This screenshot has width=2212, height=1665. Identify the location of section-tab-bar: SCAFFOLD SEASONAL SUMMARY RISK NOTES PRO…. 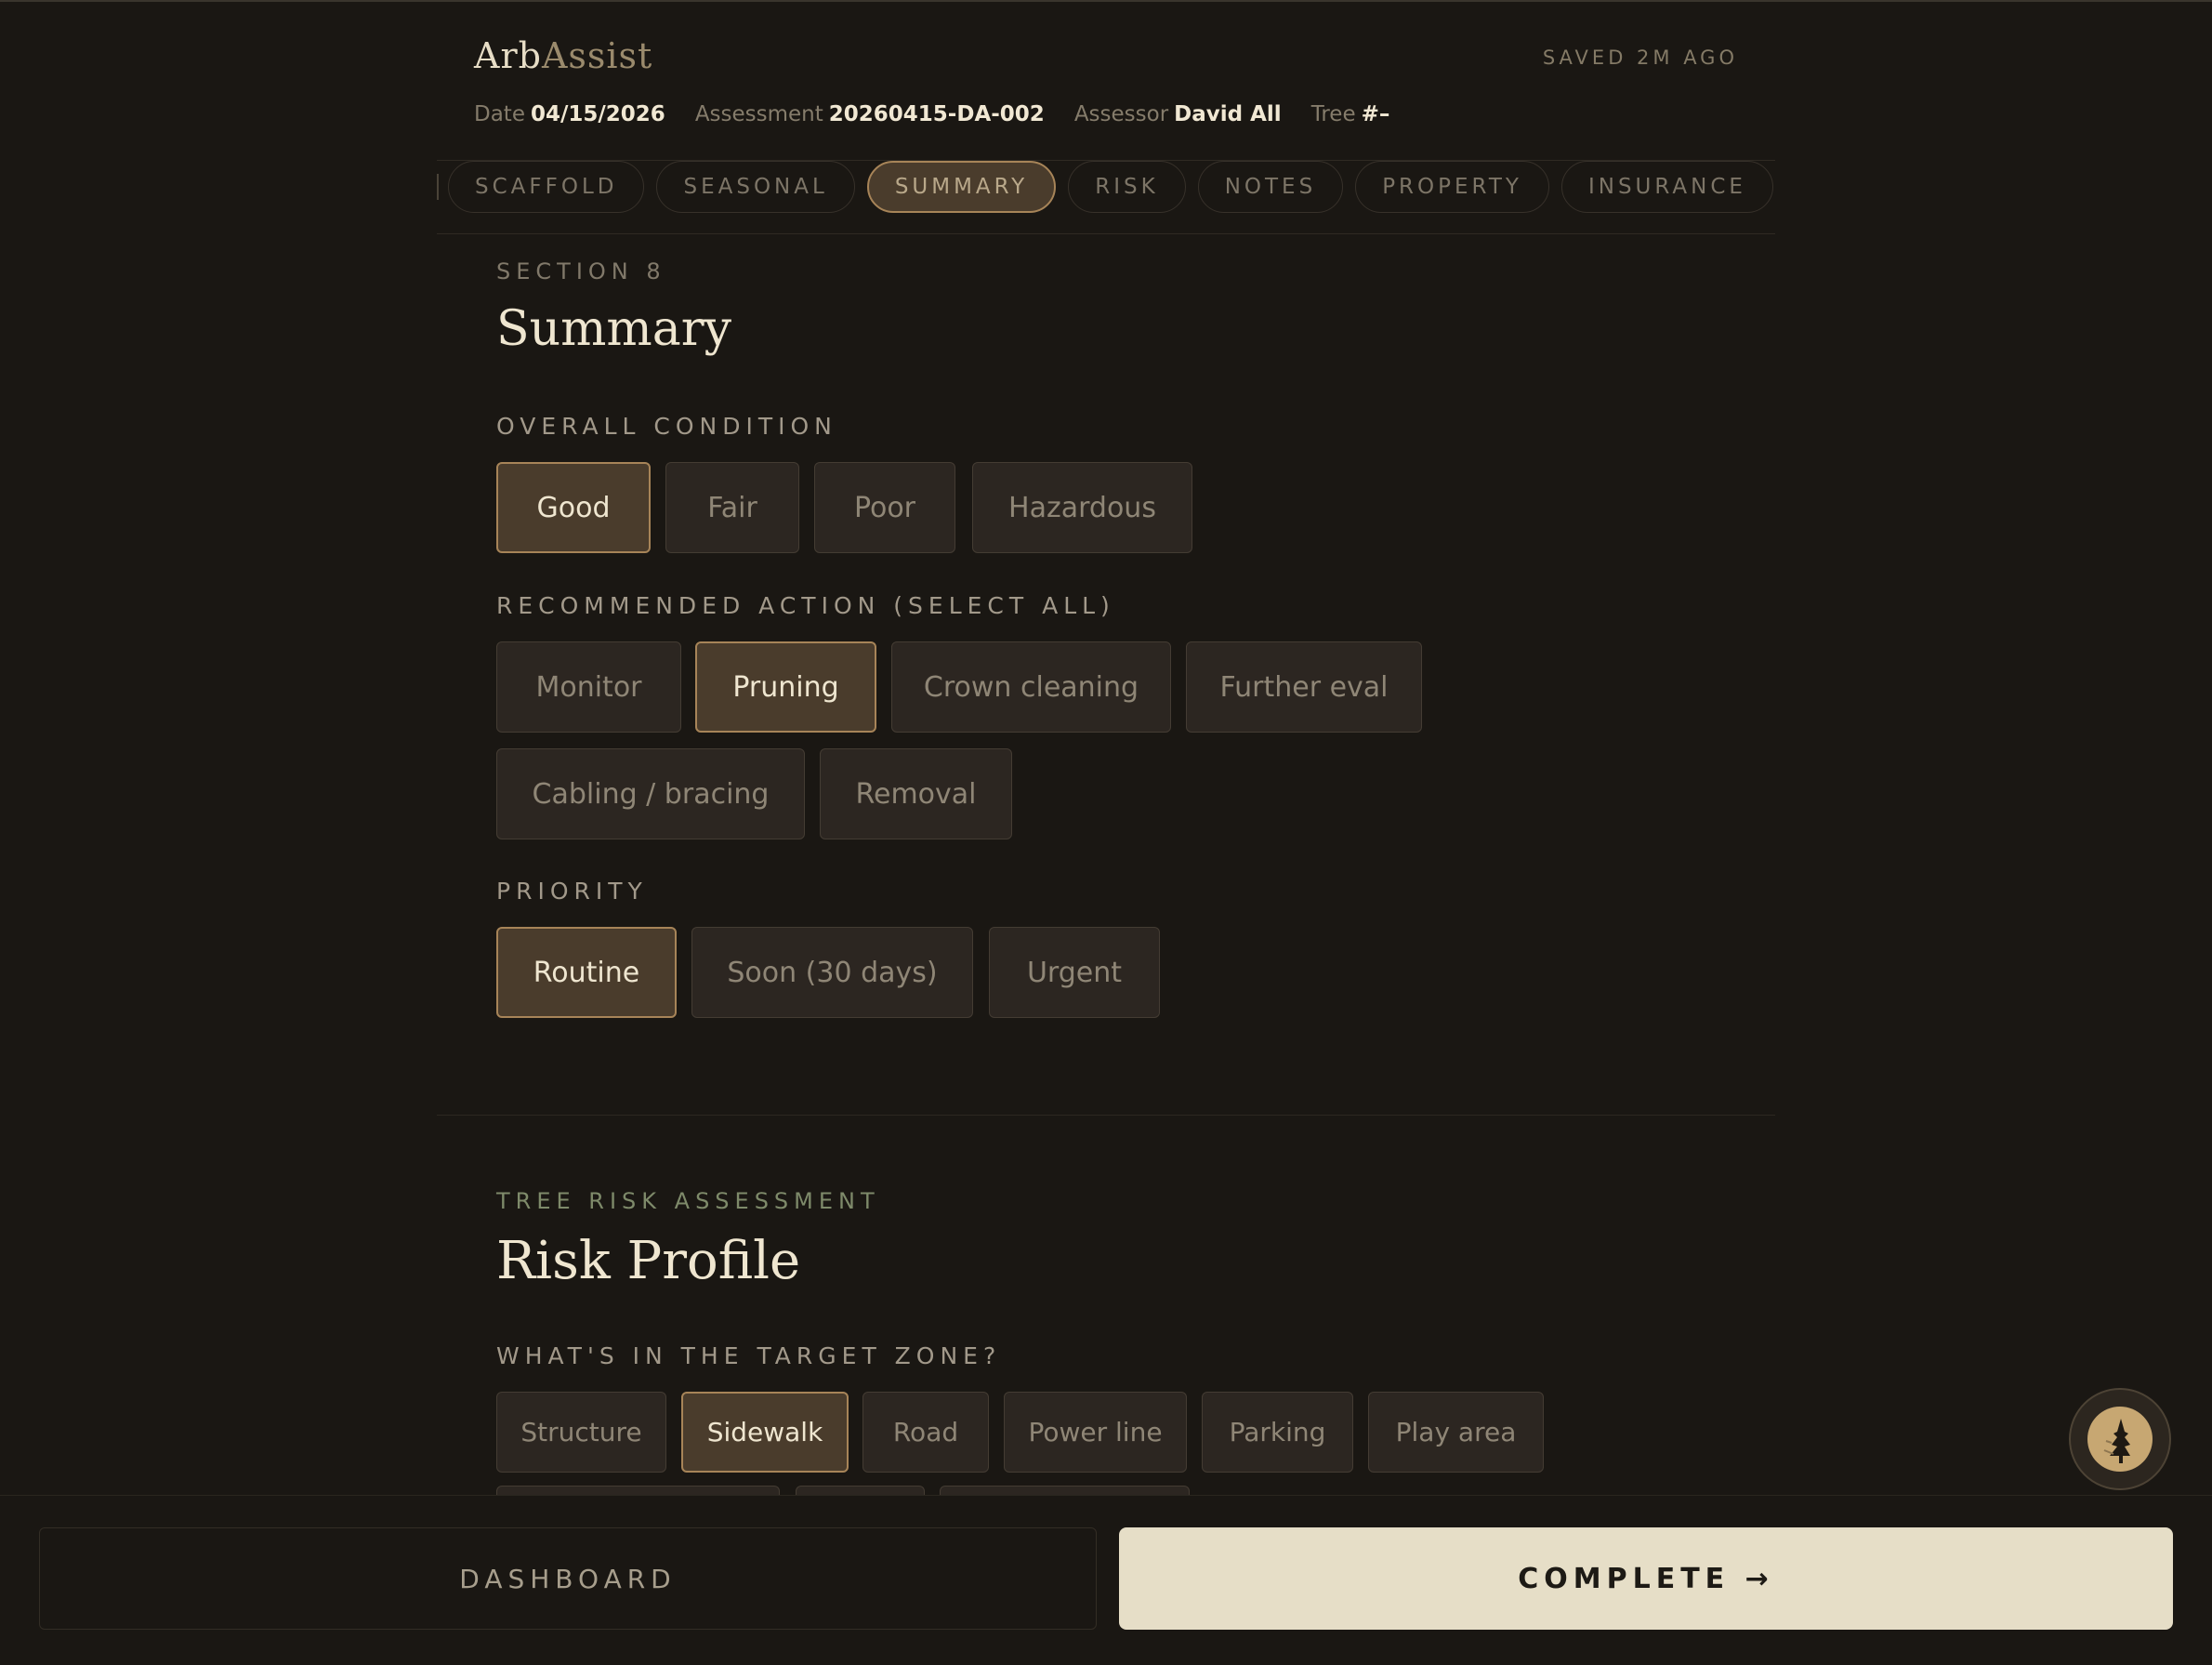
(1106, 197).